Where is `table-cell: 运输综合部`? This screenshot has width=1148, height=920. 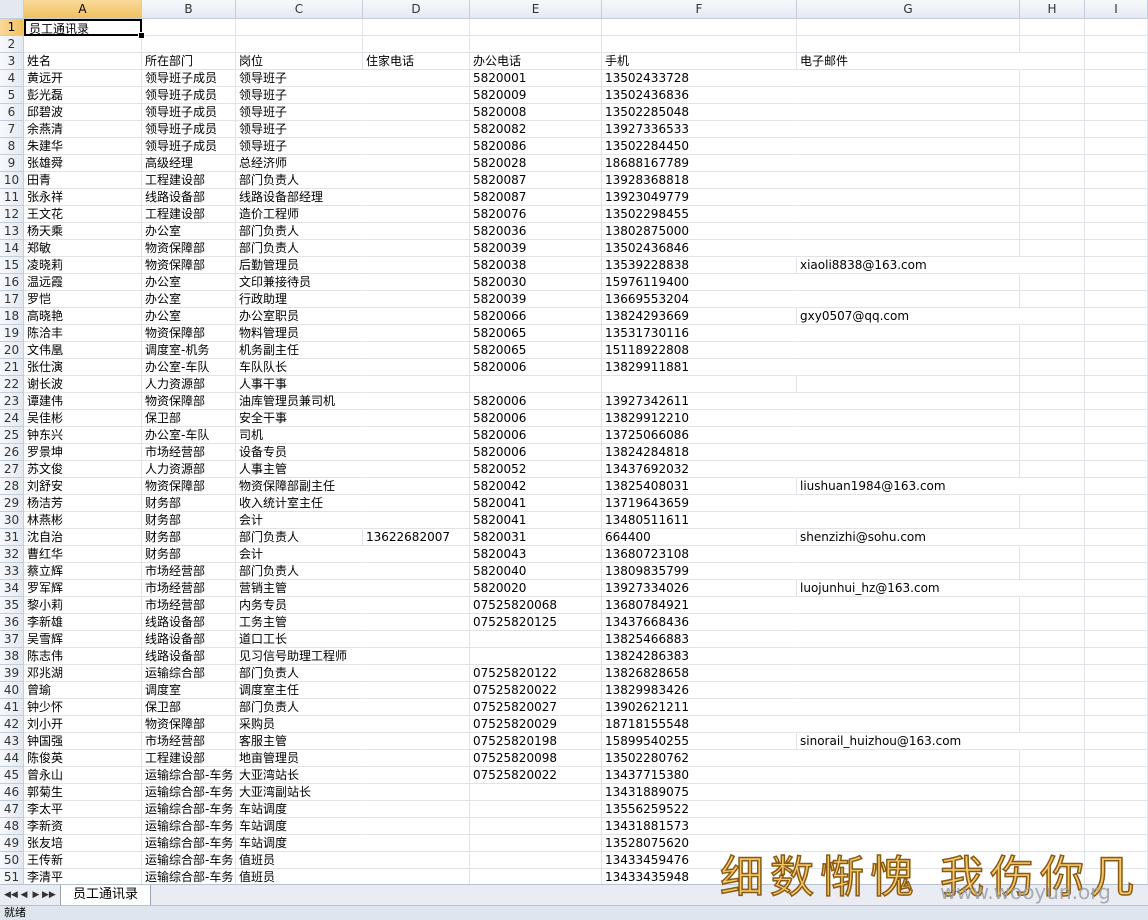 table-cell: 运输综合部 is located at coordinates (189, 673).